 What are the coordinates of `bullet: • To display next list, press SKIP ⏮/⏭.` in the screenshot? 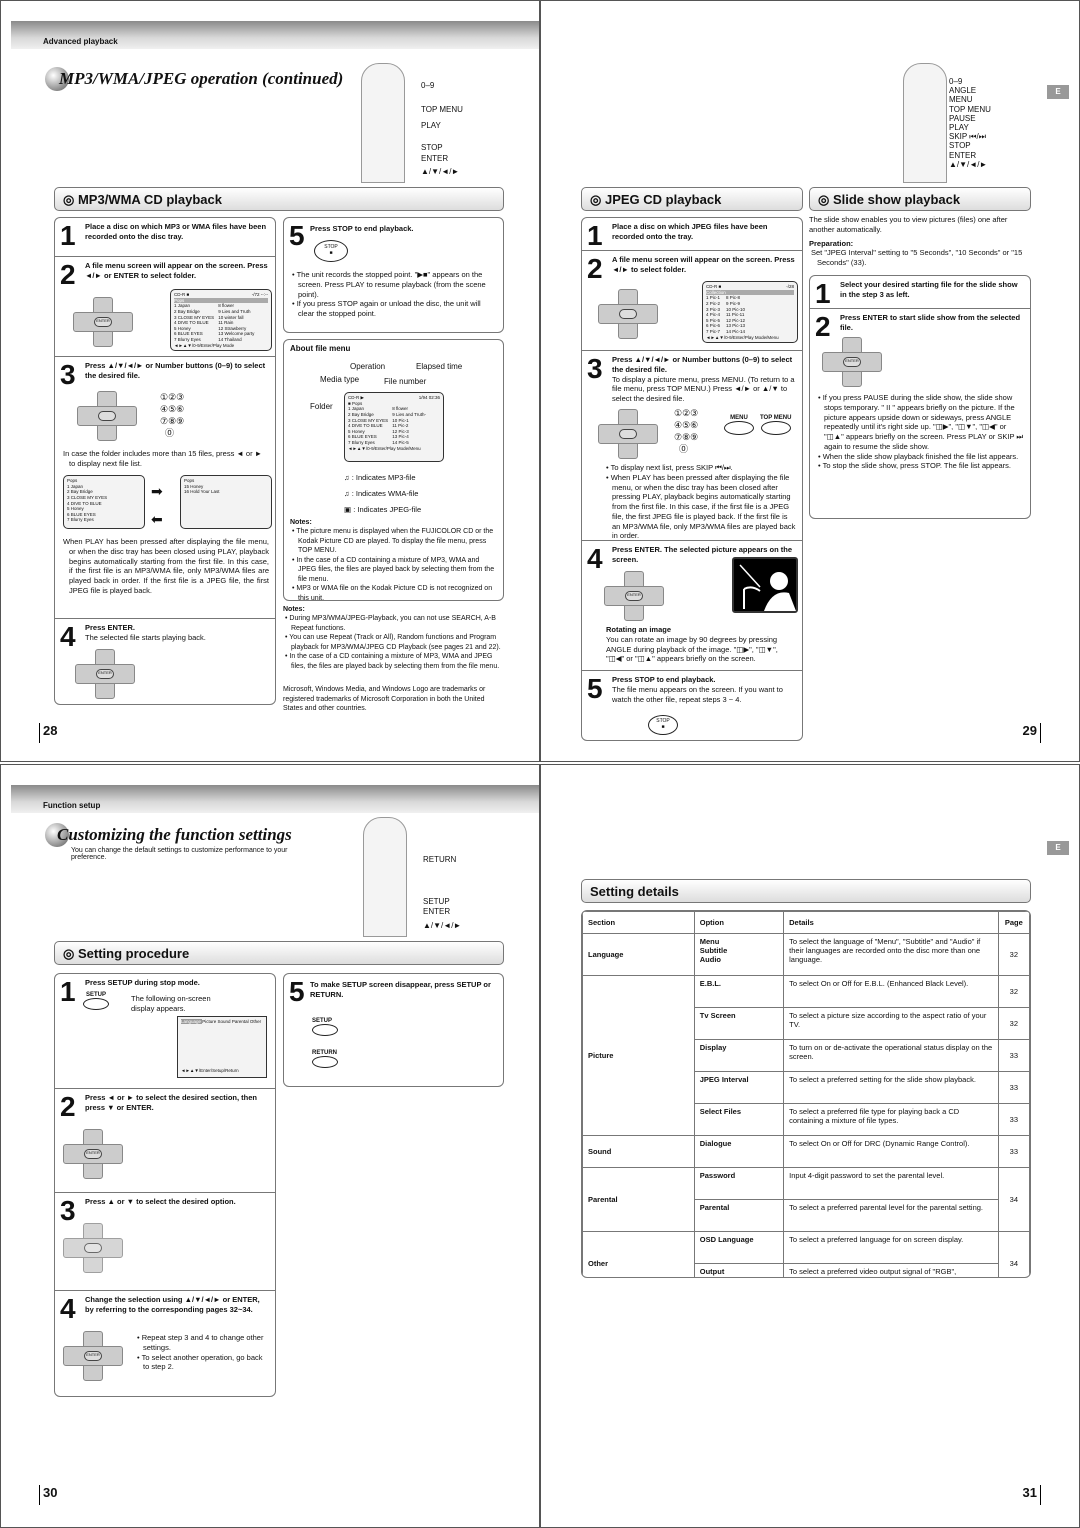 It's located at (669, 467).